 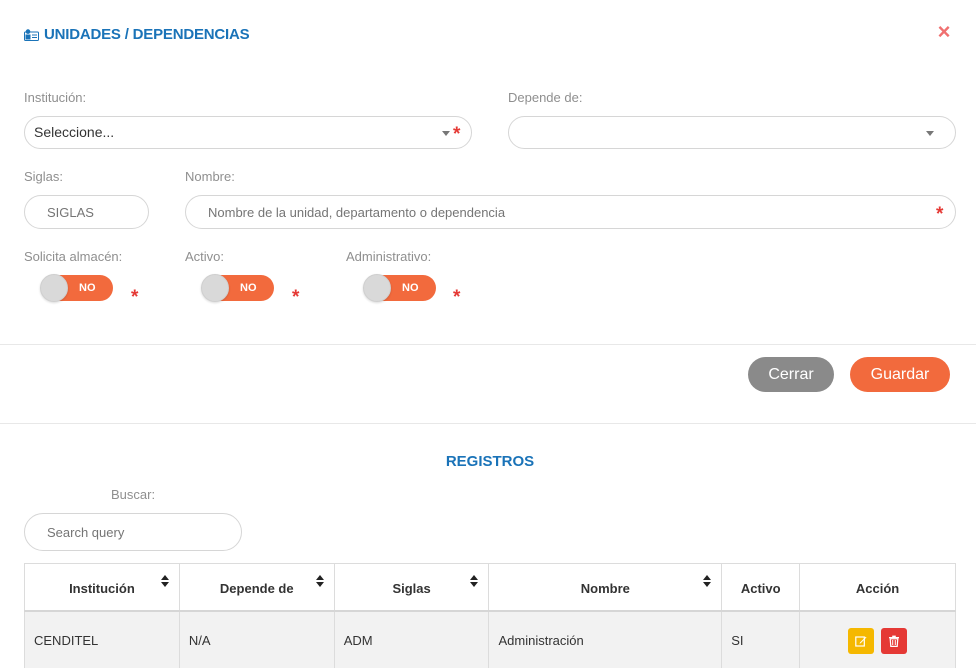 What do you see at coordinates (237, 288) in the screenshot?
I see `activo-toggle: NO` at bounding box center [237, 288].